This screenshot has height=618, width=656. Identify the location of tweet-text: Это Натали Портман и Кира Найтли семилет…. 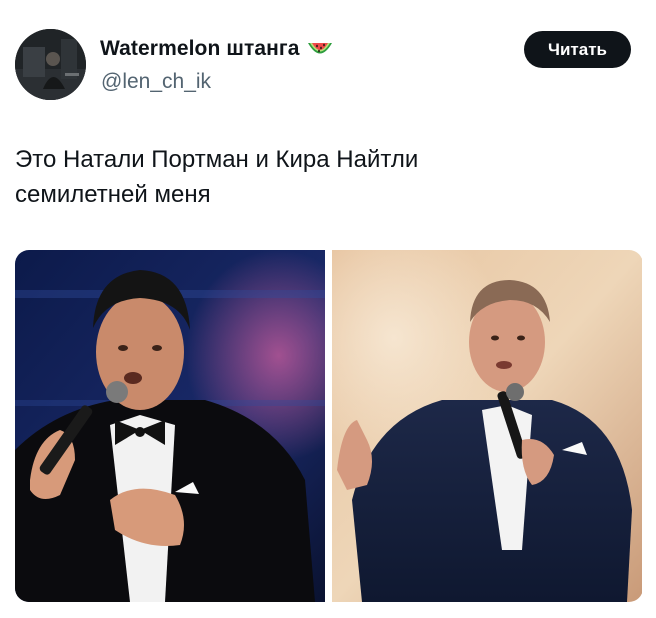
(217, 177).